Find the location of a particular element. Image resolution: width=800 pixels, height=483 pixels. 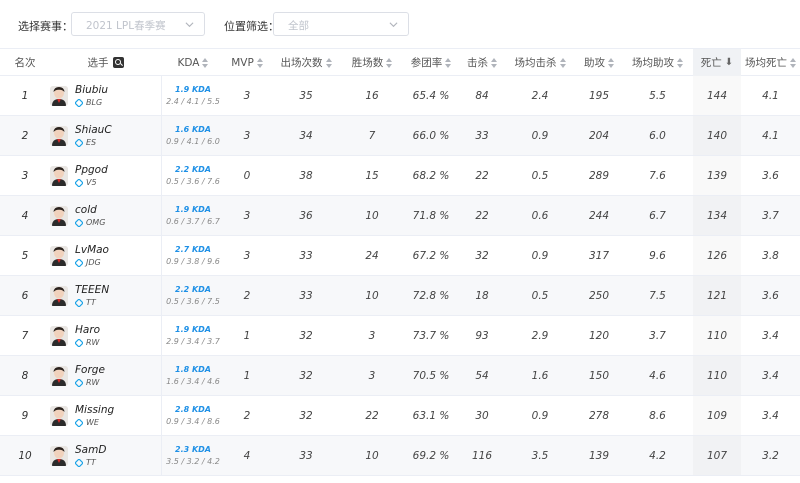

player-name: Biubiu is located at coordinates (91, 90).